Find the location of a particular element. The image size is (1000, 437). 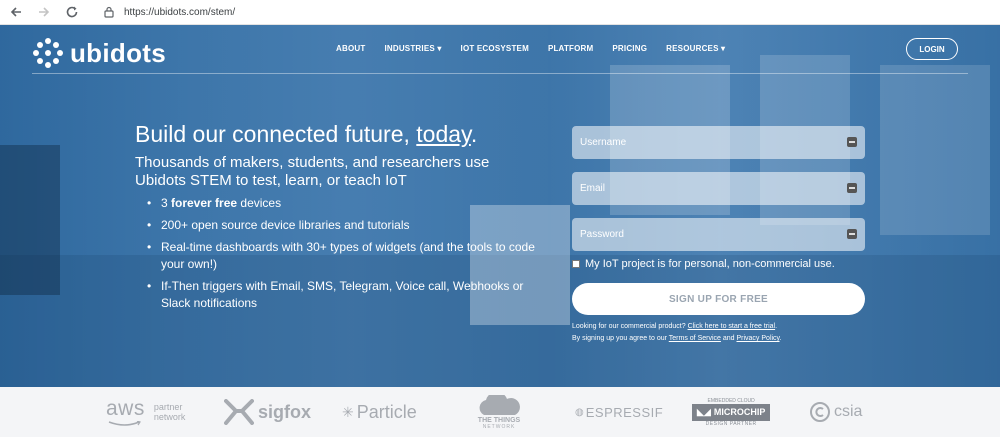

aws-logo: aws partner network is located at coordinates (145, 412).